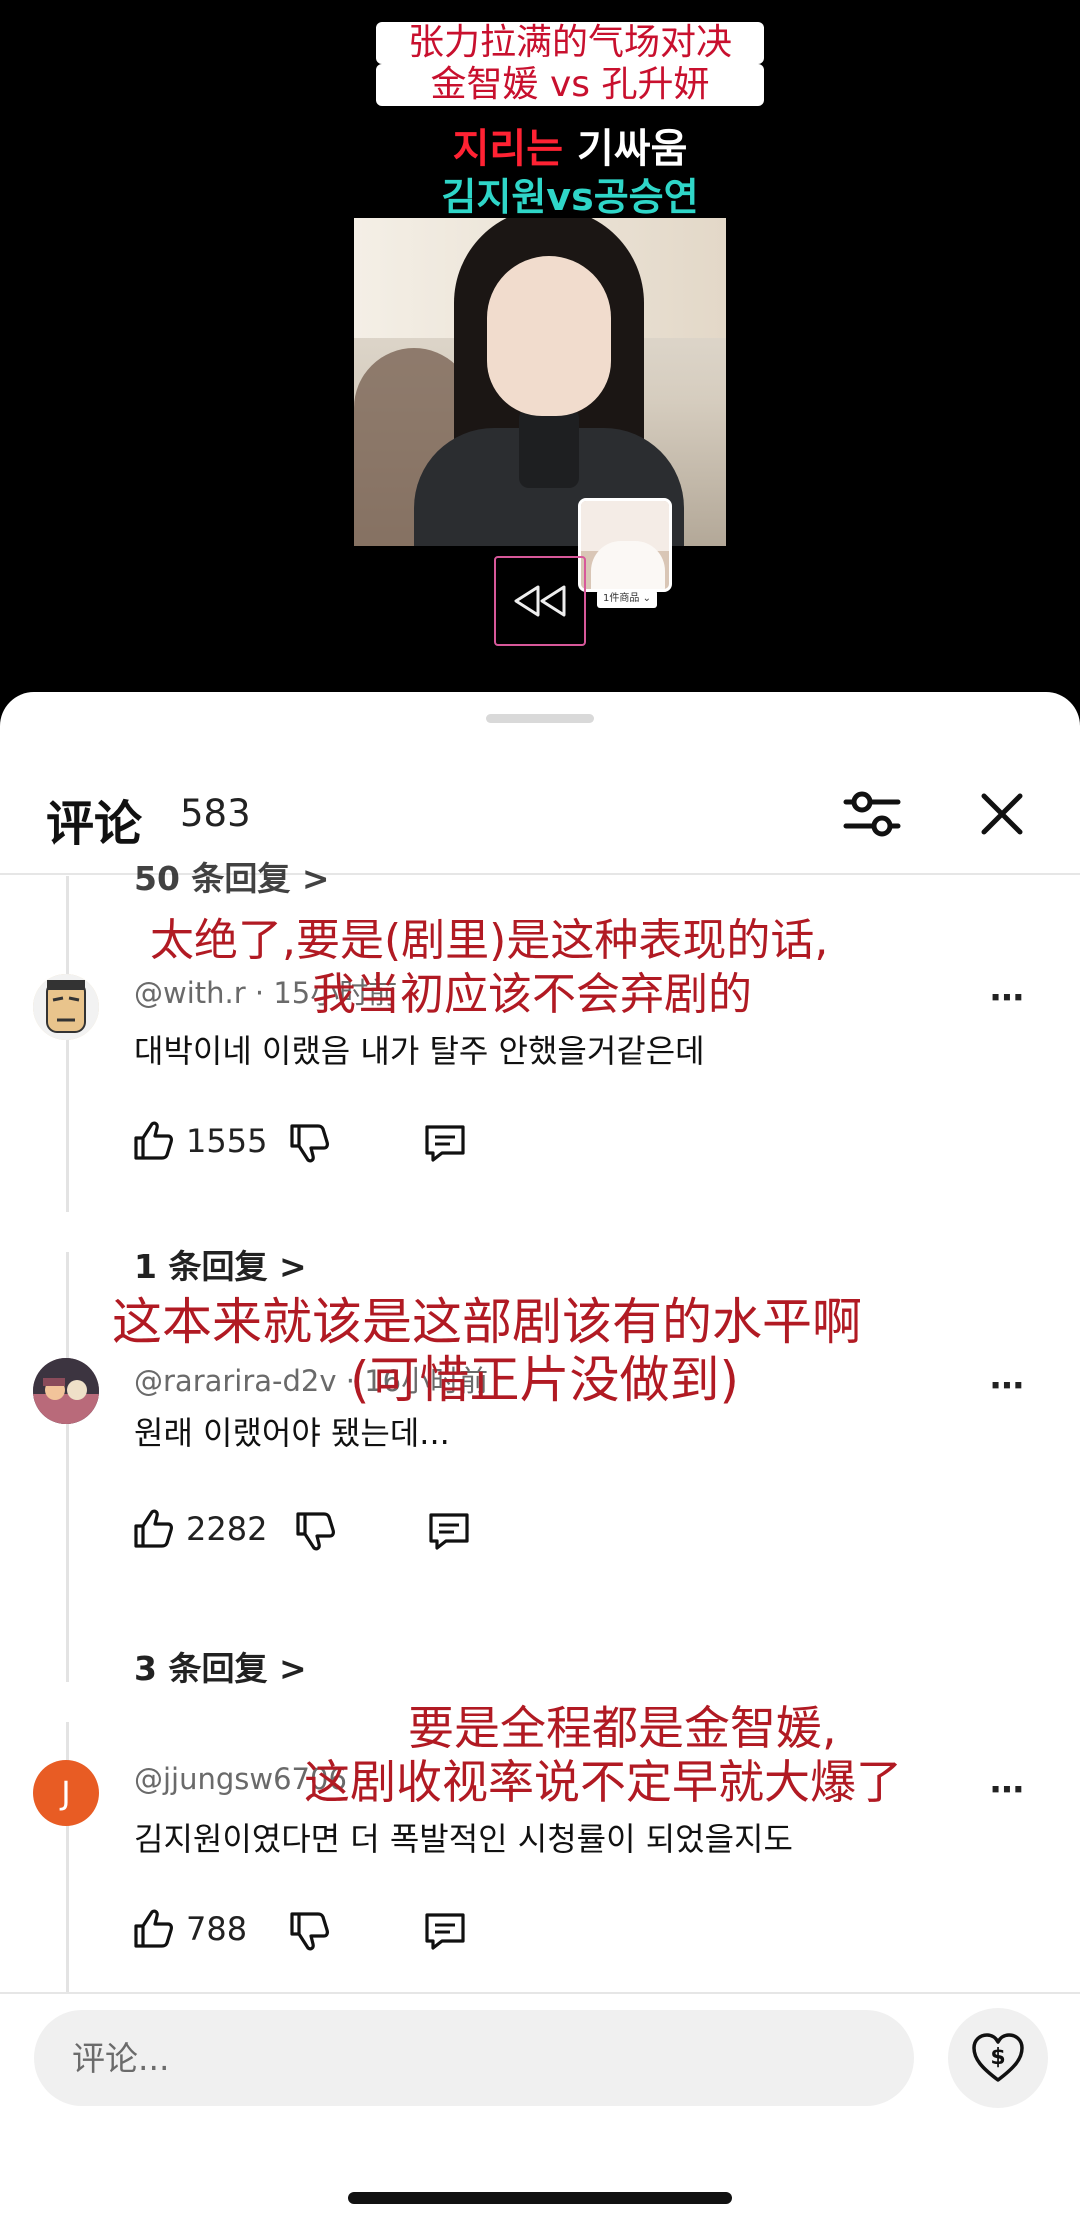  Describe the element at coordinates (627, 599) in the screenshot. I see `product-label: 1件商品 ⌄` at that location.